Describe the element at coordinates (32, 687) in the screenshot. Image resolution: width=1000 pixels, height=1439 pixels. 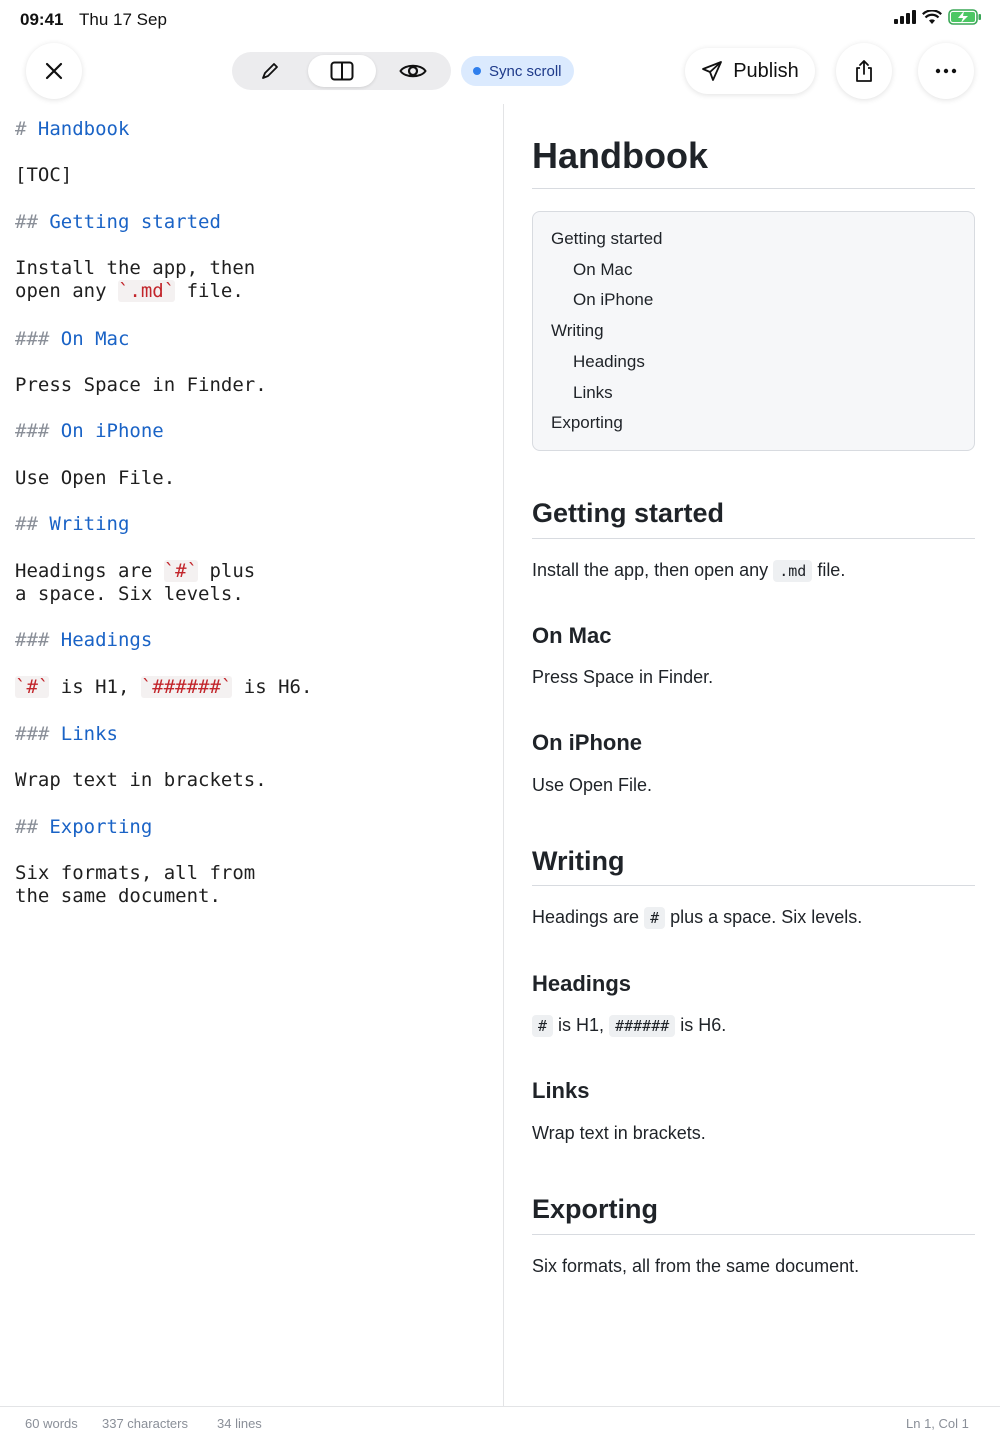
I see `inline-code: `#`` at that location.